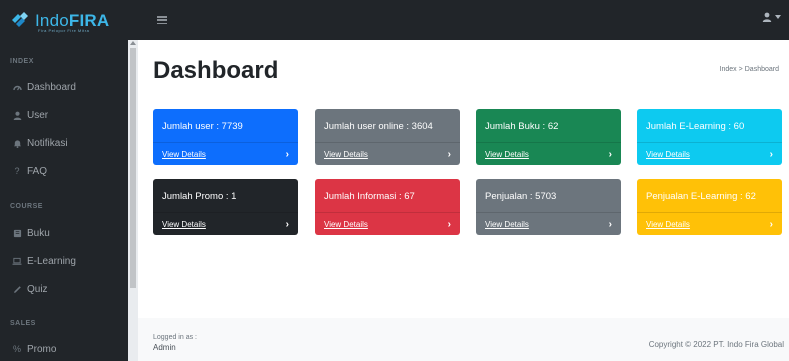 The image size is (789, 361). What do you see at coordinates (202, 126) in the screenshot?
I see `card-title: Jumlah user : 7739` at bounding box center [202, 126].